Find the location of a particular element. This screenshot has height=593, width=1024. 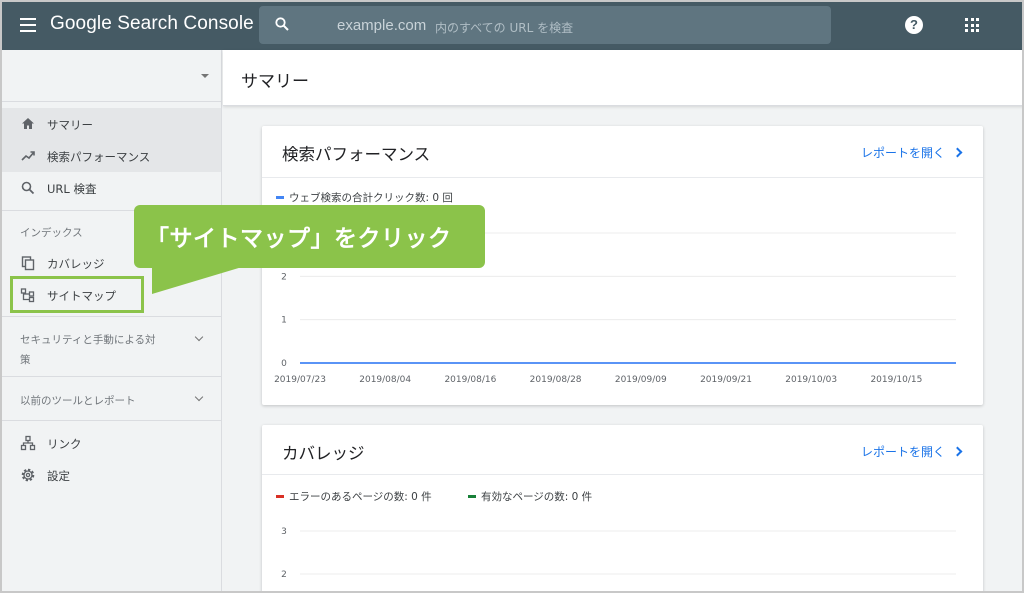

x-tick-label: 2019/10/15 is located at coordinates (896, 380).